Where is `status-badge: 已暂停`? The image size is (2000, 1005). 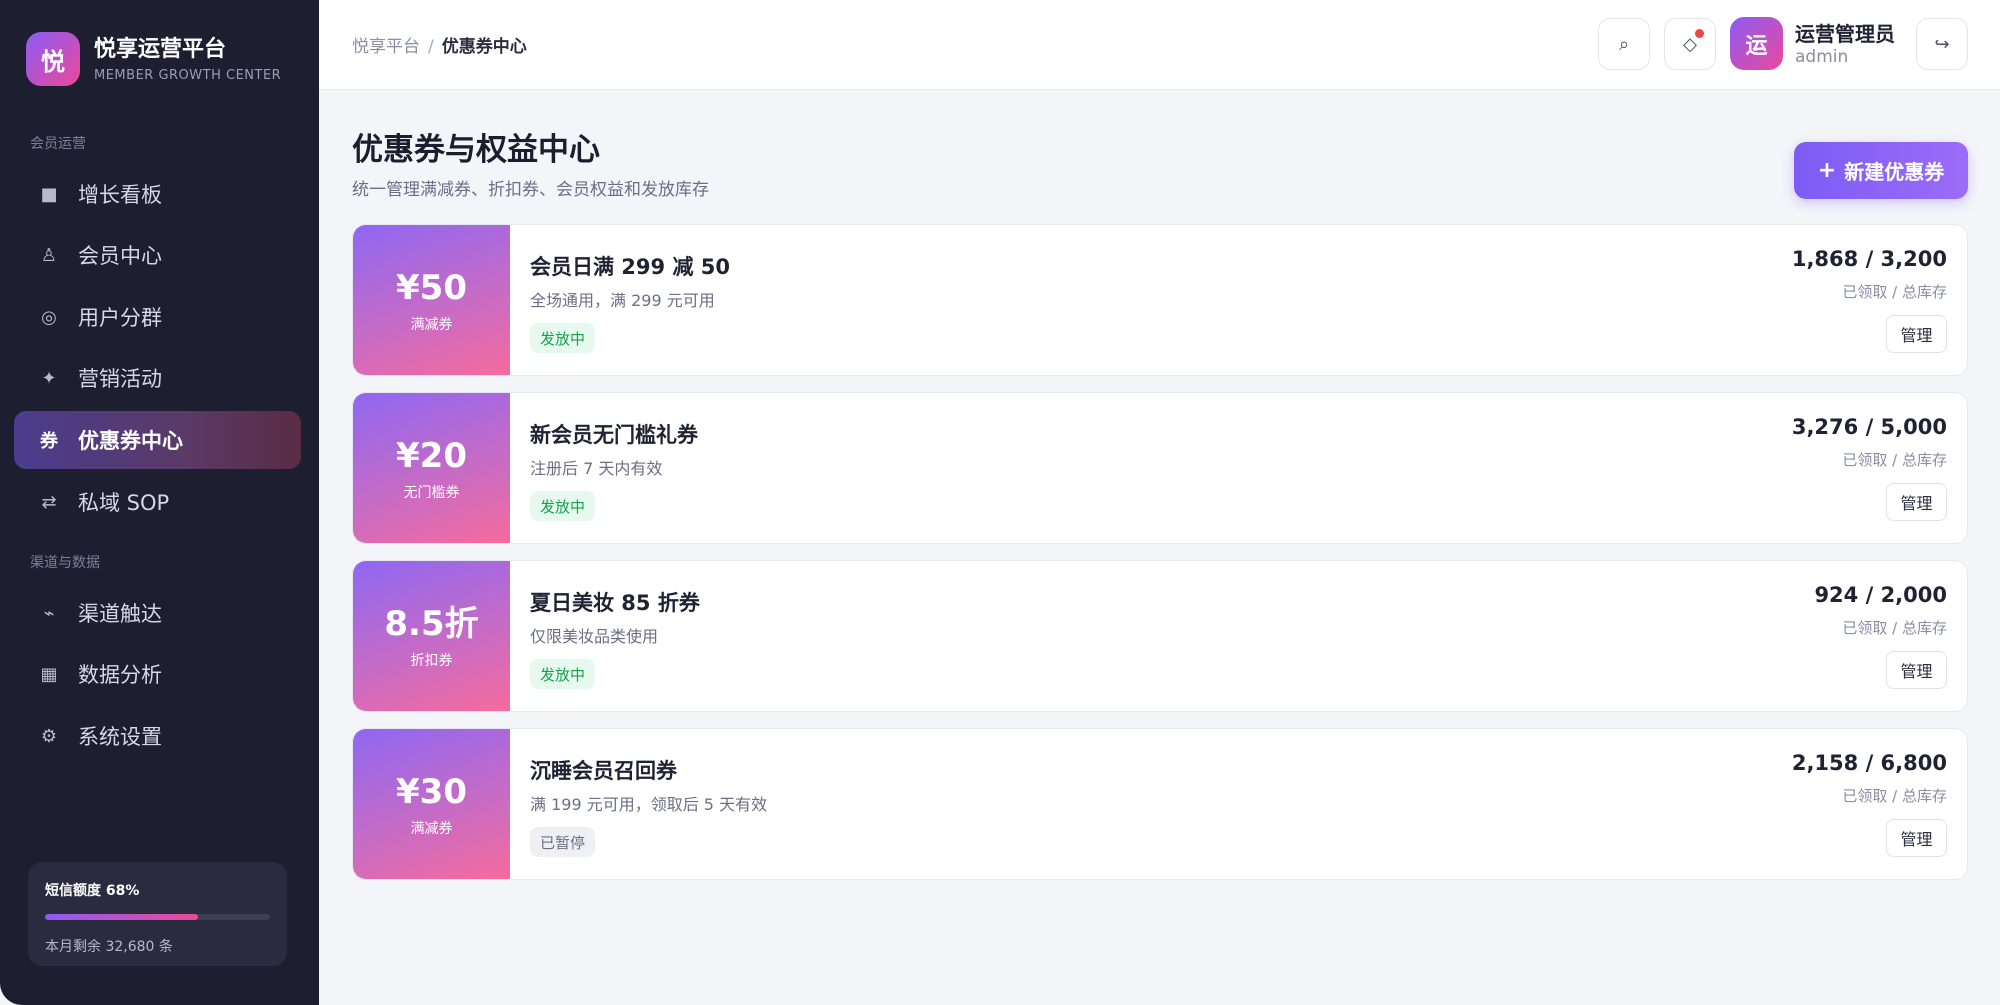 status-badge: 已暂停 is located at coordinates (563, 842).